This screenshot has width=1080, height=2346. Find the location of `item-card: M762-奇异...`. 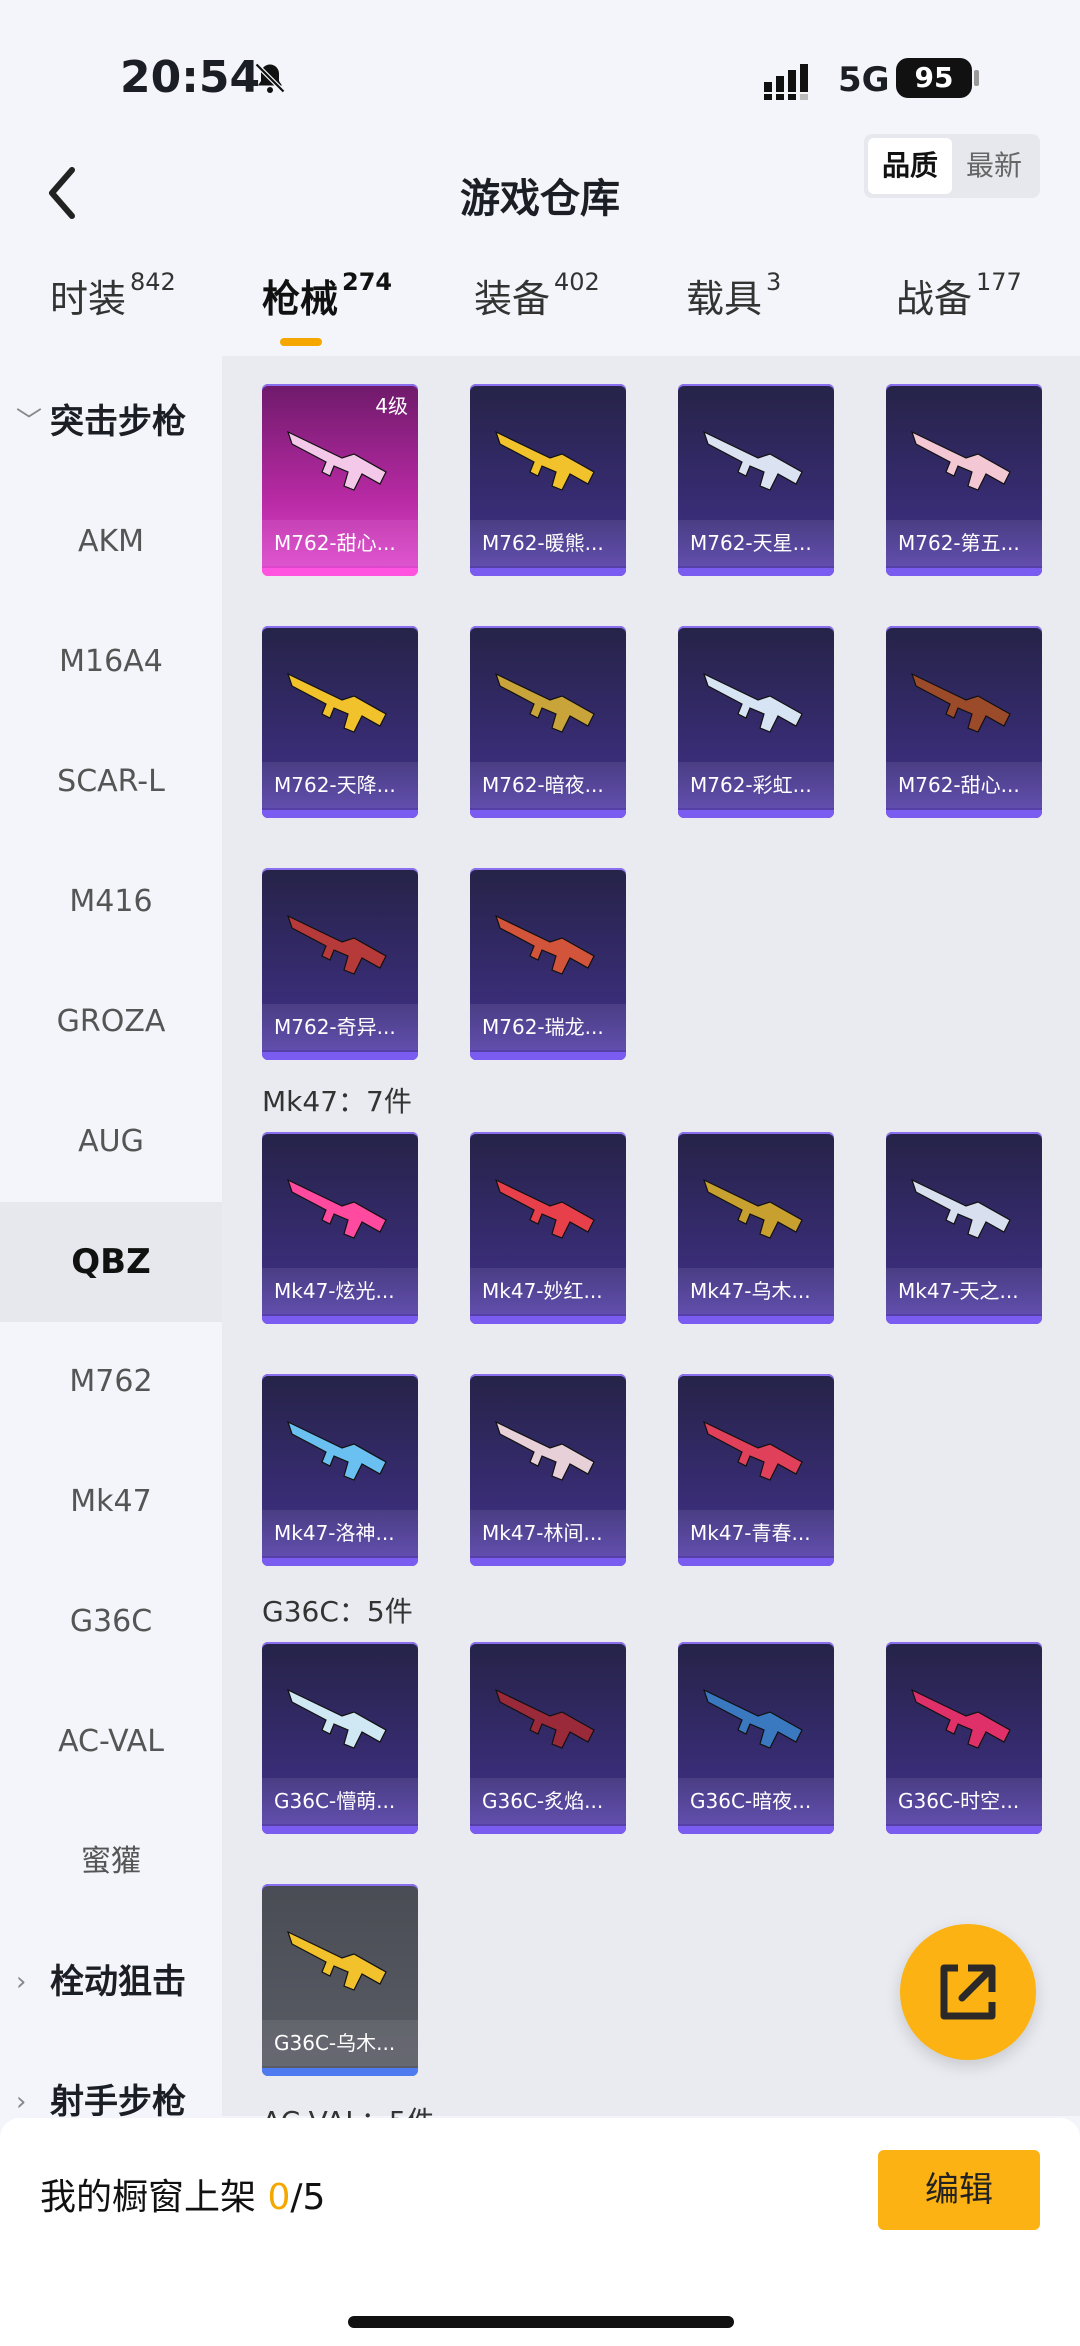

item-card: M762-奇异... is located at coordinates (340, 964).